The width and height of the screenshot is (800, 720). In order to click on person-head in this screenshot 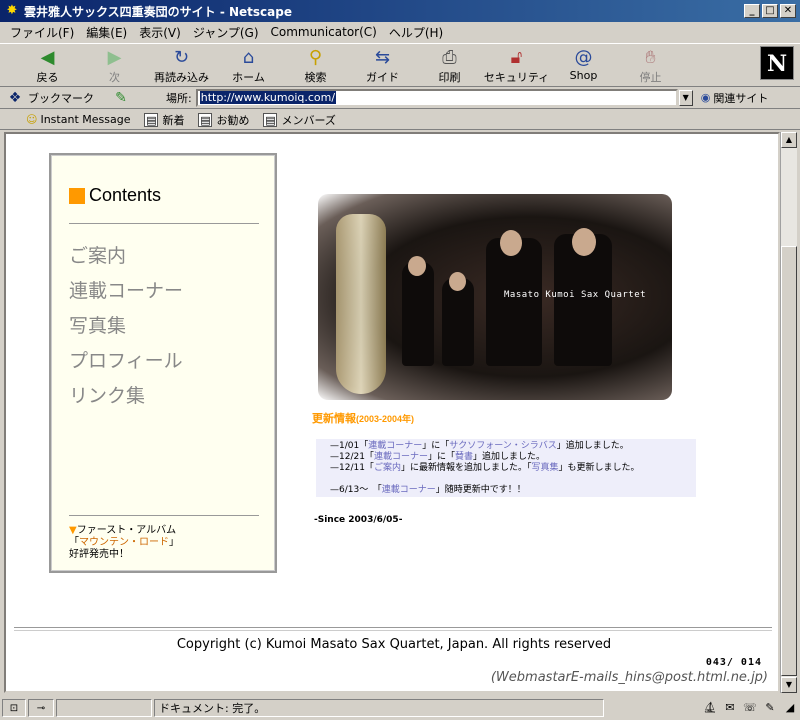, I will do `click(417, 266)`.